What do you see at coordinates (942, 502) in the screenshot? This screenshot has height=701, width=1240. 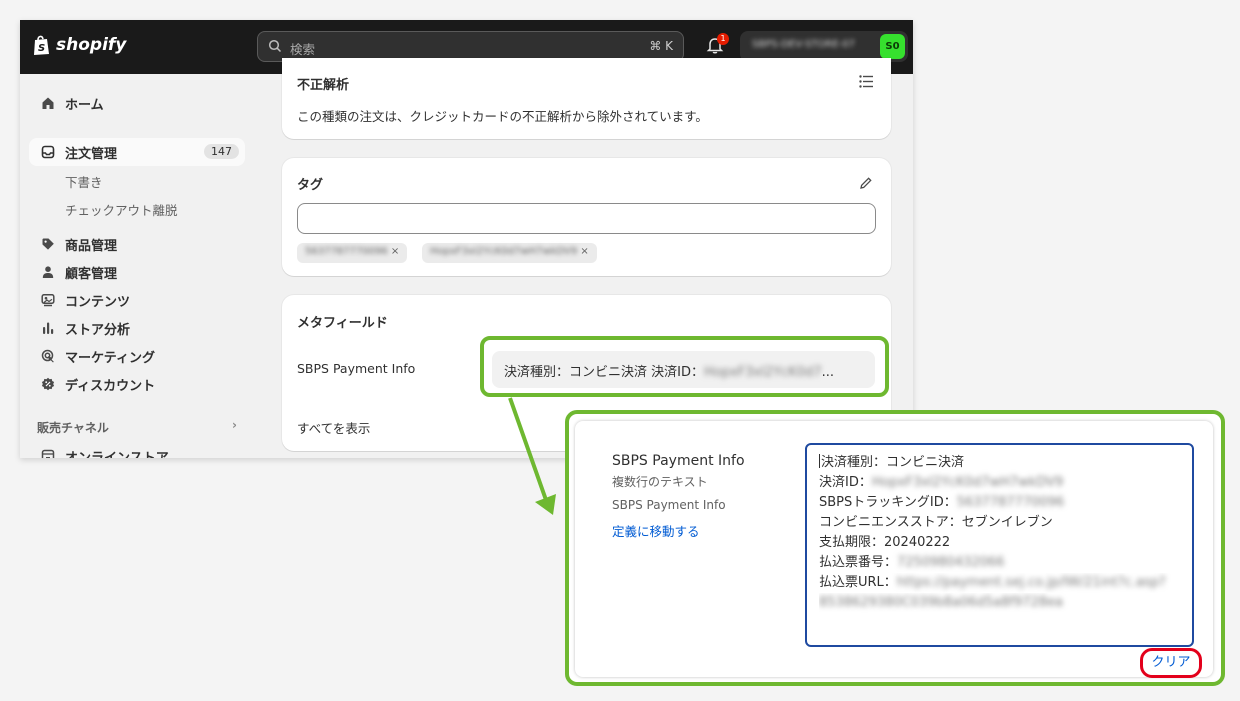 I see `textarea-line: SBPSトラッキングID：5637787770096` at bounding box center [942, 502].